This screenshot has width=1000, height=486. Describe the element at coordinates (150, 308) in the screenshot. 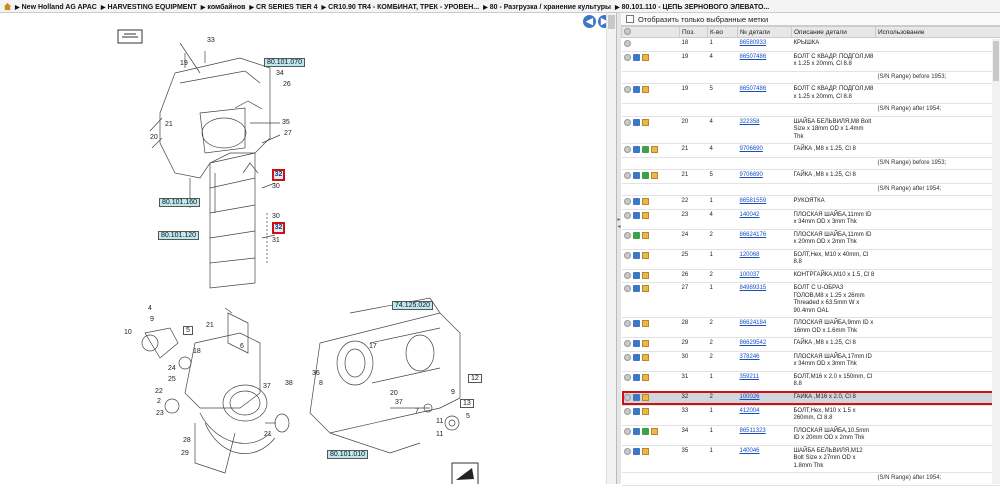

I see `callout: 4` at that location.